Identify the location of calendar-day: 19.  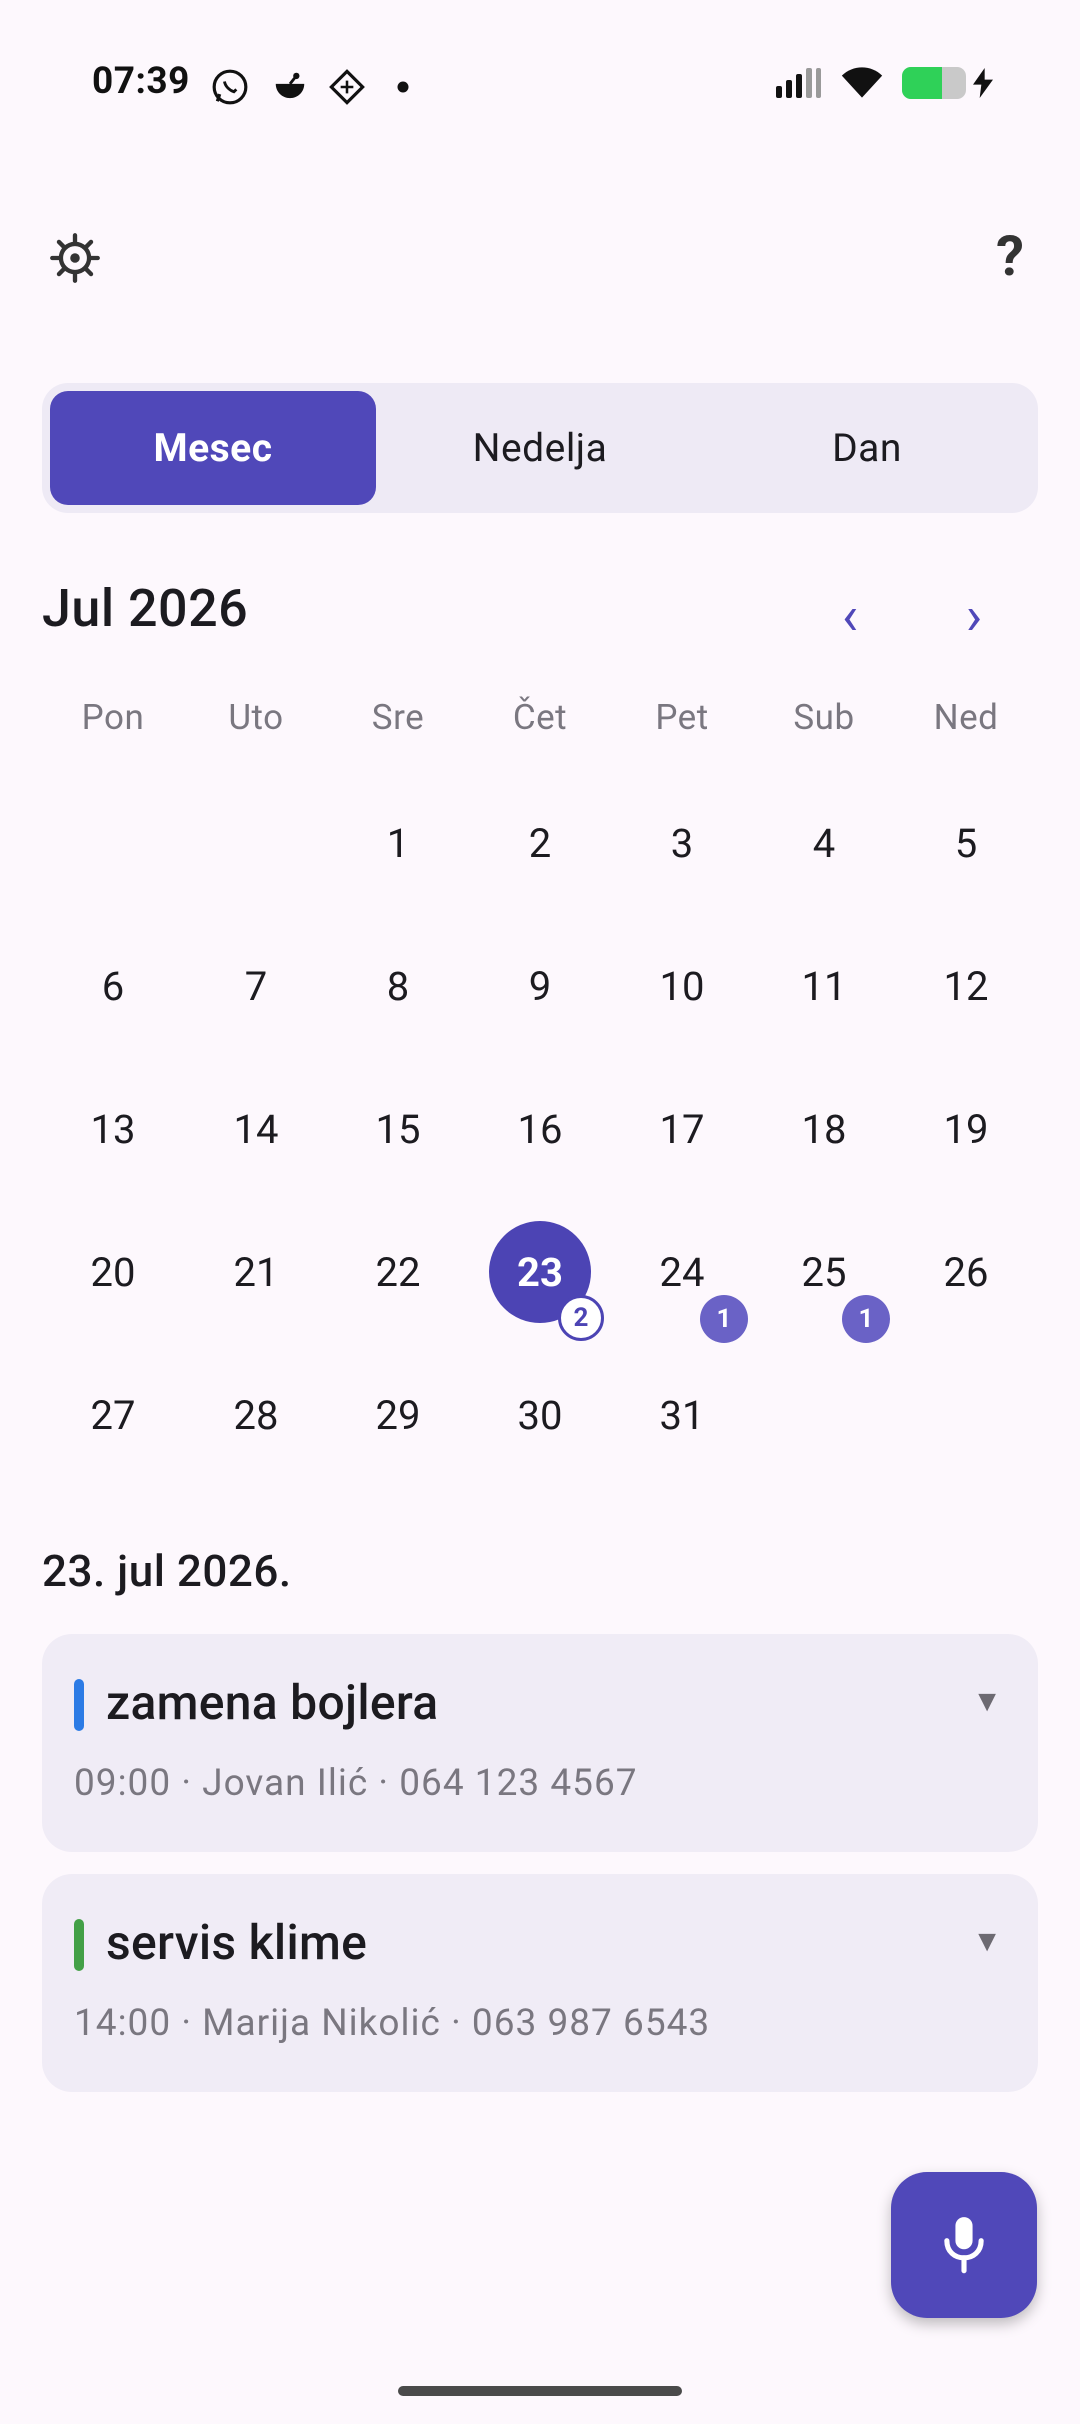
(966, 1129).